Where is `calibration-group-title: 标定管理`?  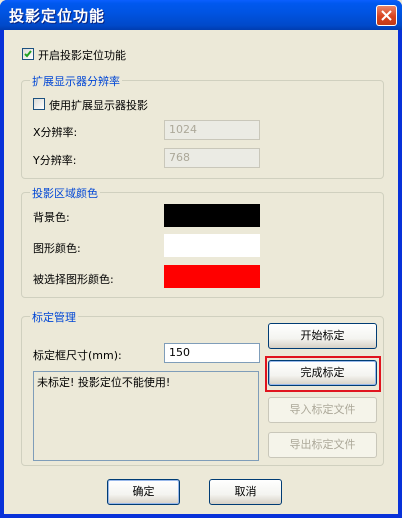
calibration-group-title: 标定管理 is located at coordinates (54, 317).